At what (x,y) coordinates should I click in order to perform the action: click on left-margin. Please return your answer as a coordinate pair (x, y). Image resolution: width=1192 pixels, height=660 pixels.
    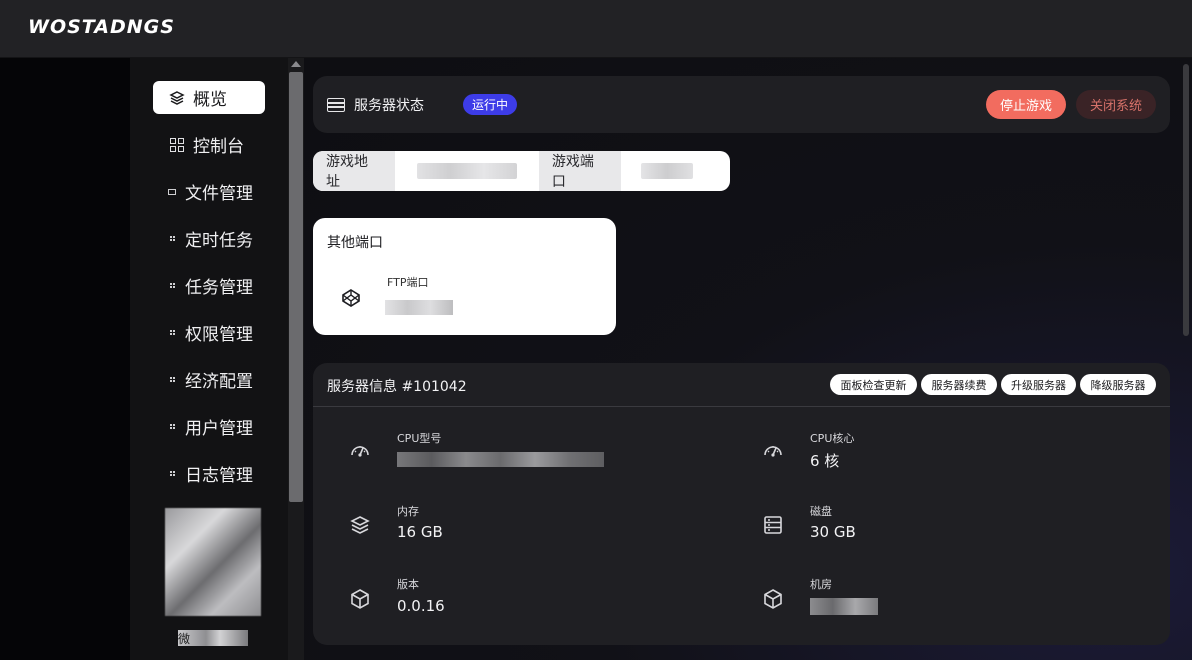
    Looking at the image, I should click on (65, 359).